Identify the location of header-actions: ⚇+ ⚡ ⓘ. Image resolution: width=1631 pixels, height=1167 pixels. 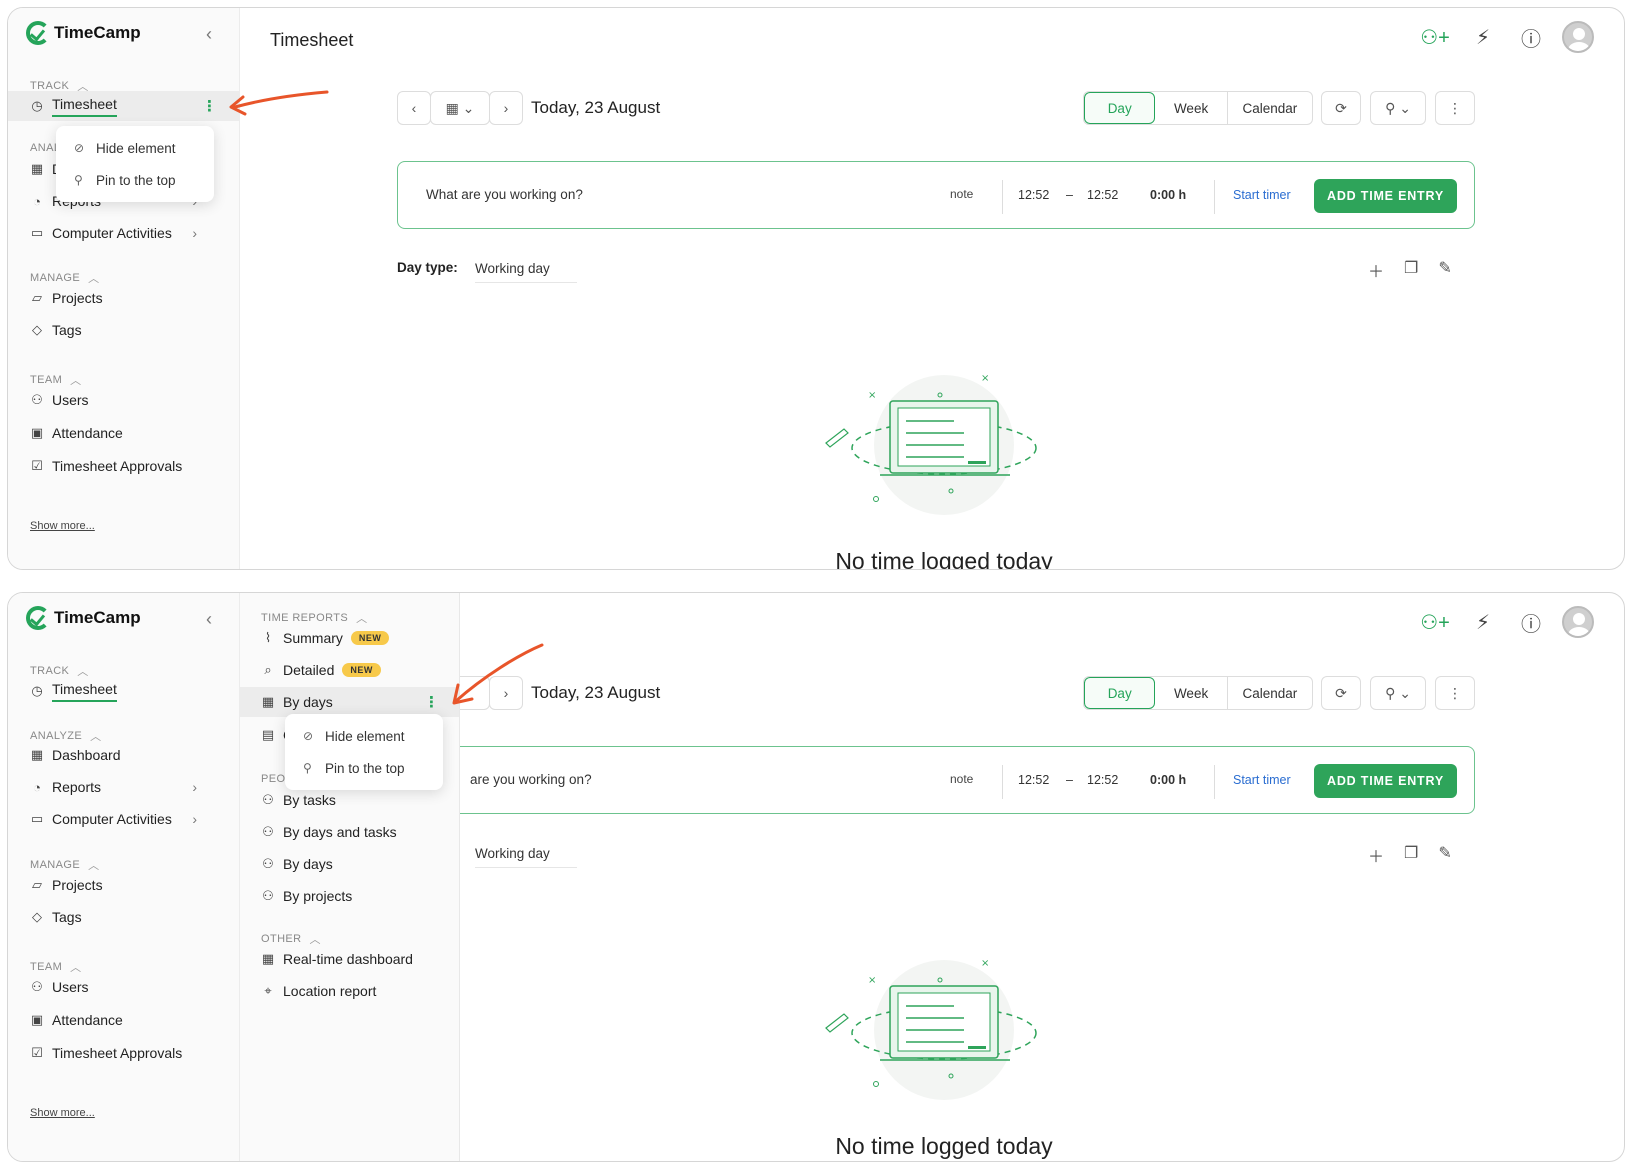
(1506, 37).